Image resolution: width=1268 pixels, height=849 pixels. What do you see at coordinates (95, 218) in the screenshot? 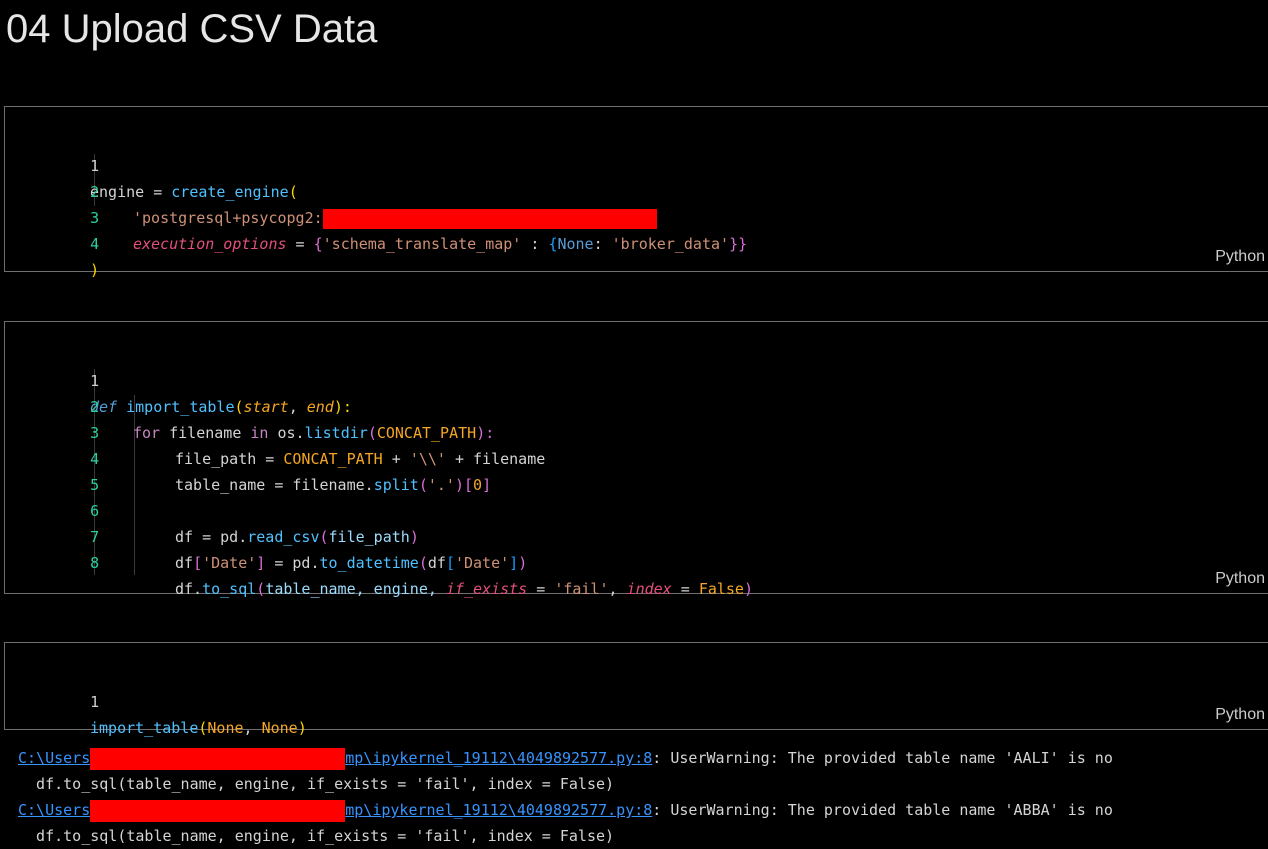
I see `line-number: 3` at bounding box center [95, 218].